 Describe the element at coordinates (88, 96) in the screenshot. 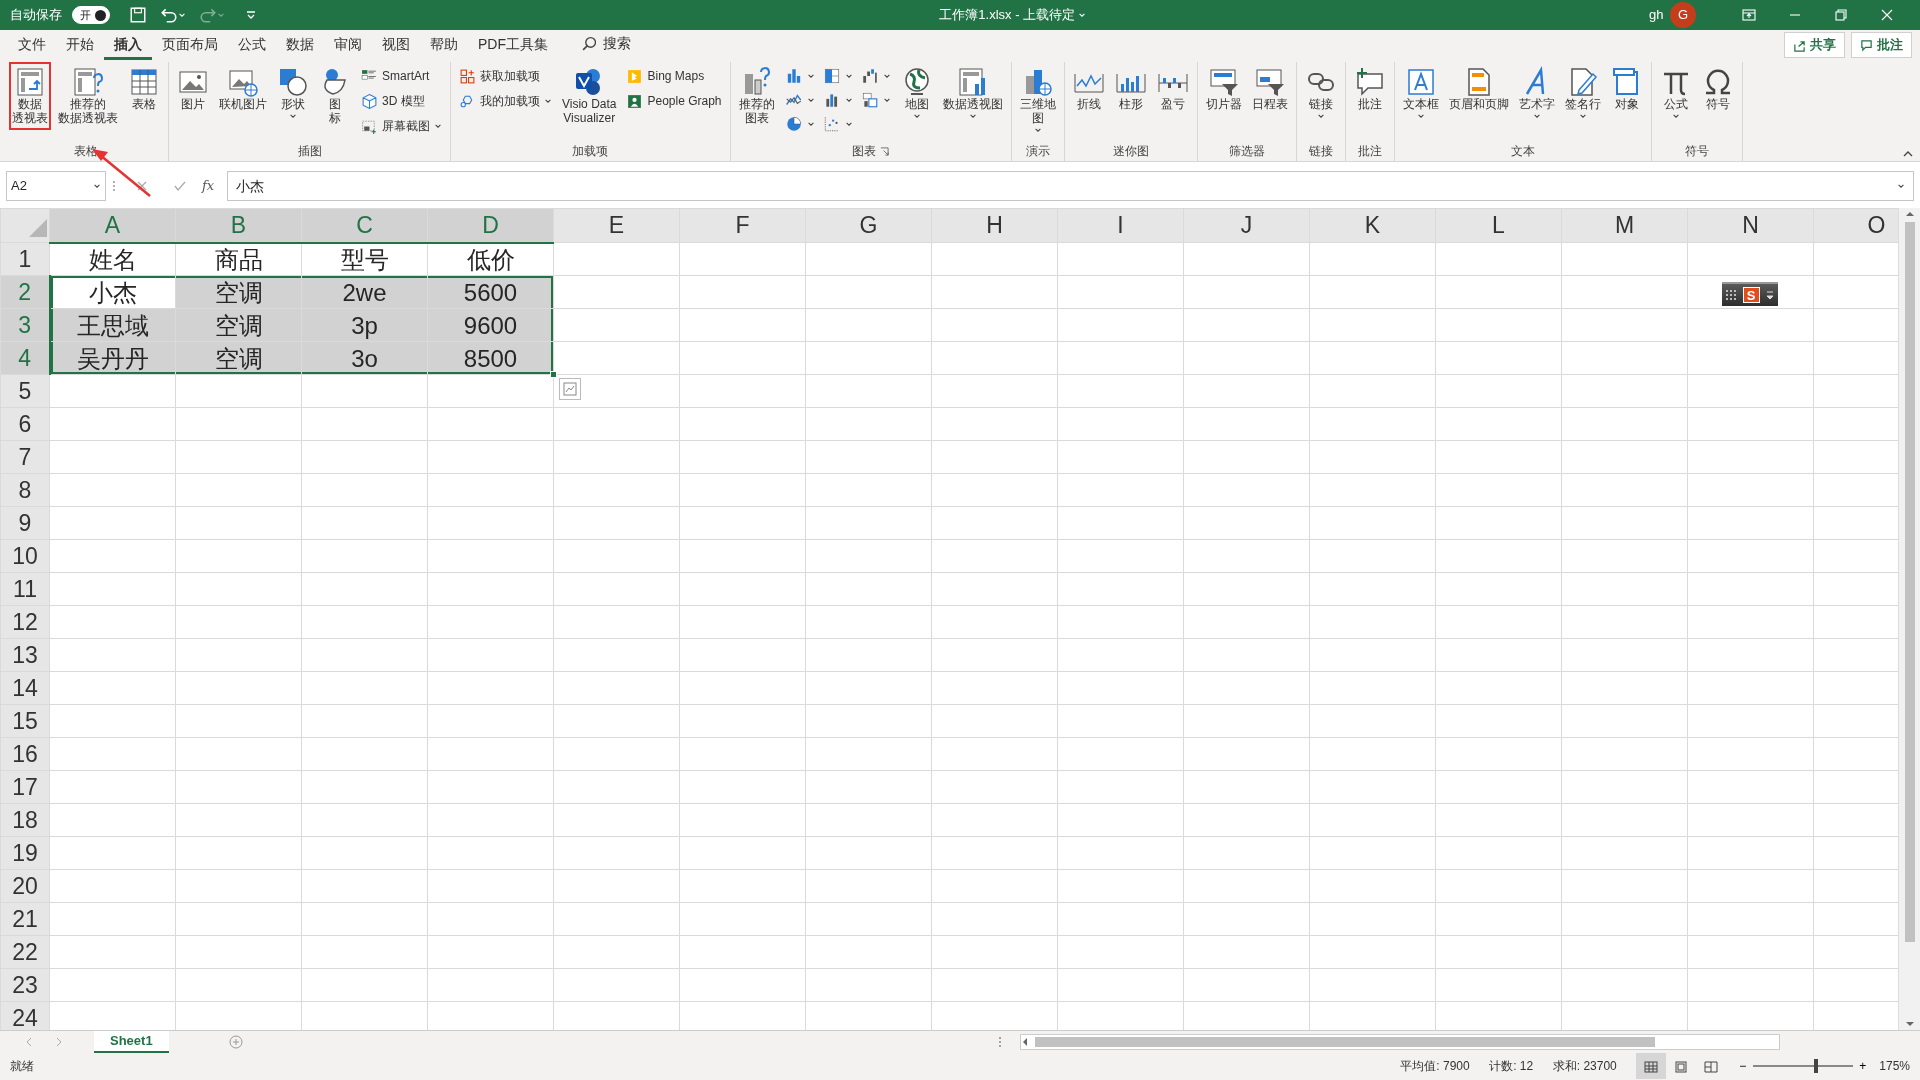

I see `ribbon-button: 推荐的 数据透视表` at that location.